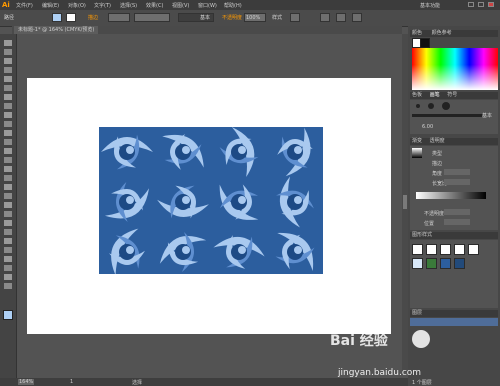  Describe the element at coordinates (454, 322) in the screenshot. I see `layer-row` at that location.